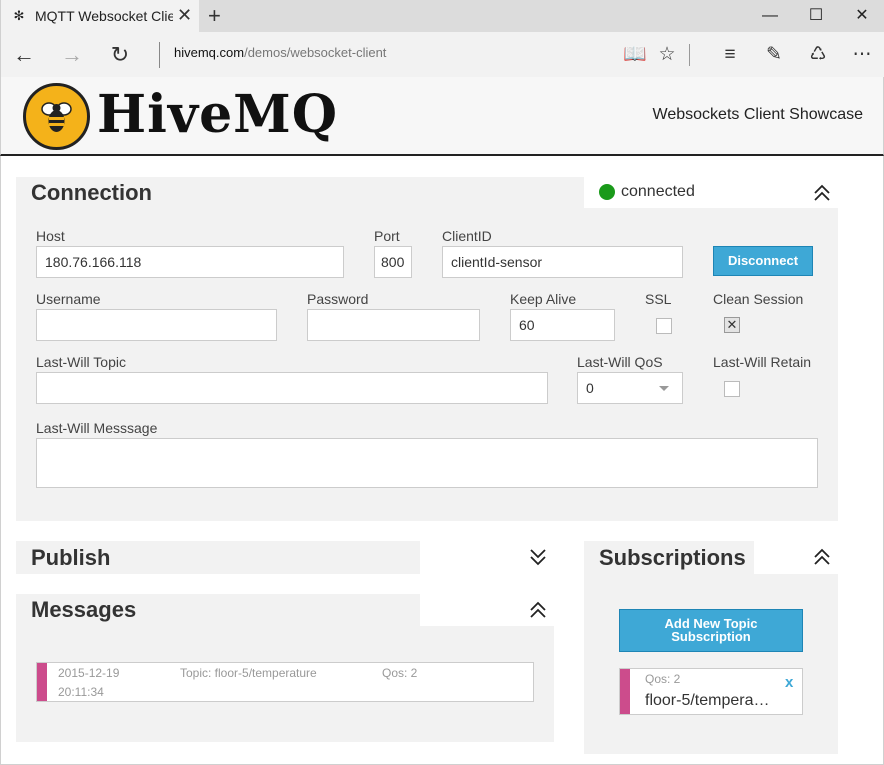 The height and width of the screenshot is (765, 884). I want to click on favorite-star-icon: ☆, so click(667, 55).